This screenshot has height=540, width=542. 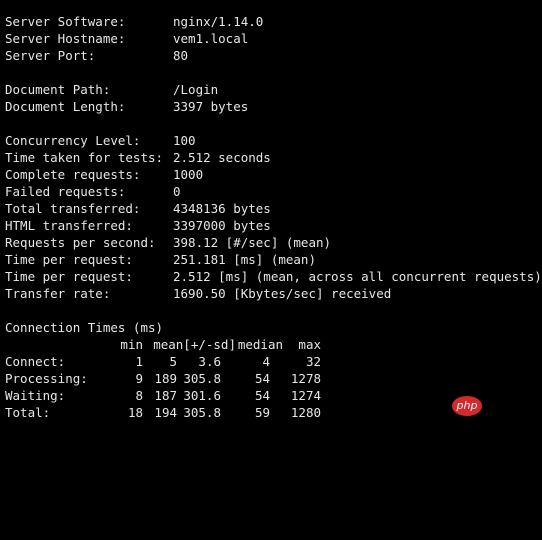 I want to click on cell-min: 9, so click(x=139, y=378).